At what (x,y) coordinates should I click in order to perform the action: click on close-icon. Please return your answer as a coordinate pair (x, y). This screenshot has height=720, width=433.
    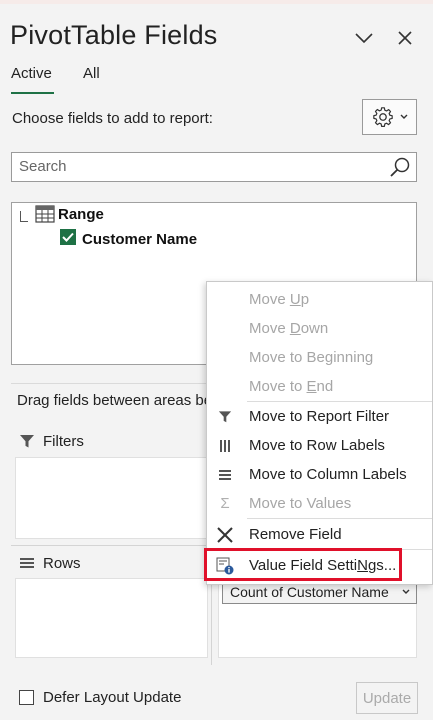
    Looking at the image, I should click on (405, 38).